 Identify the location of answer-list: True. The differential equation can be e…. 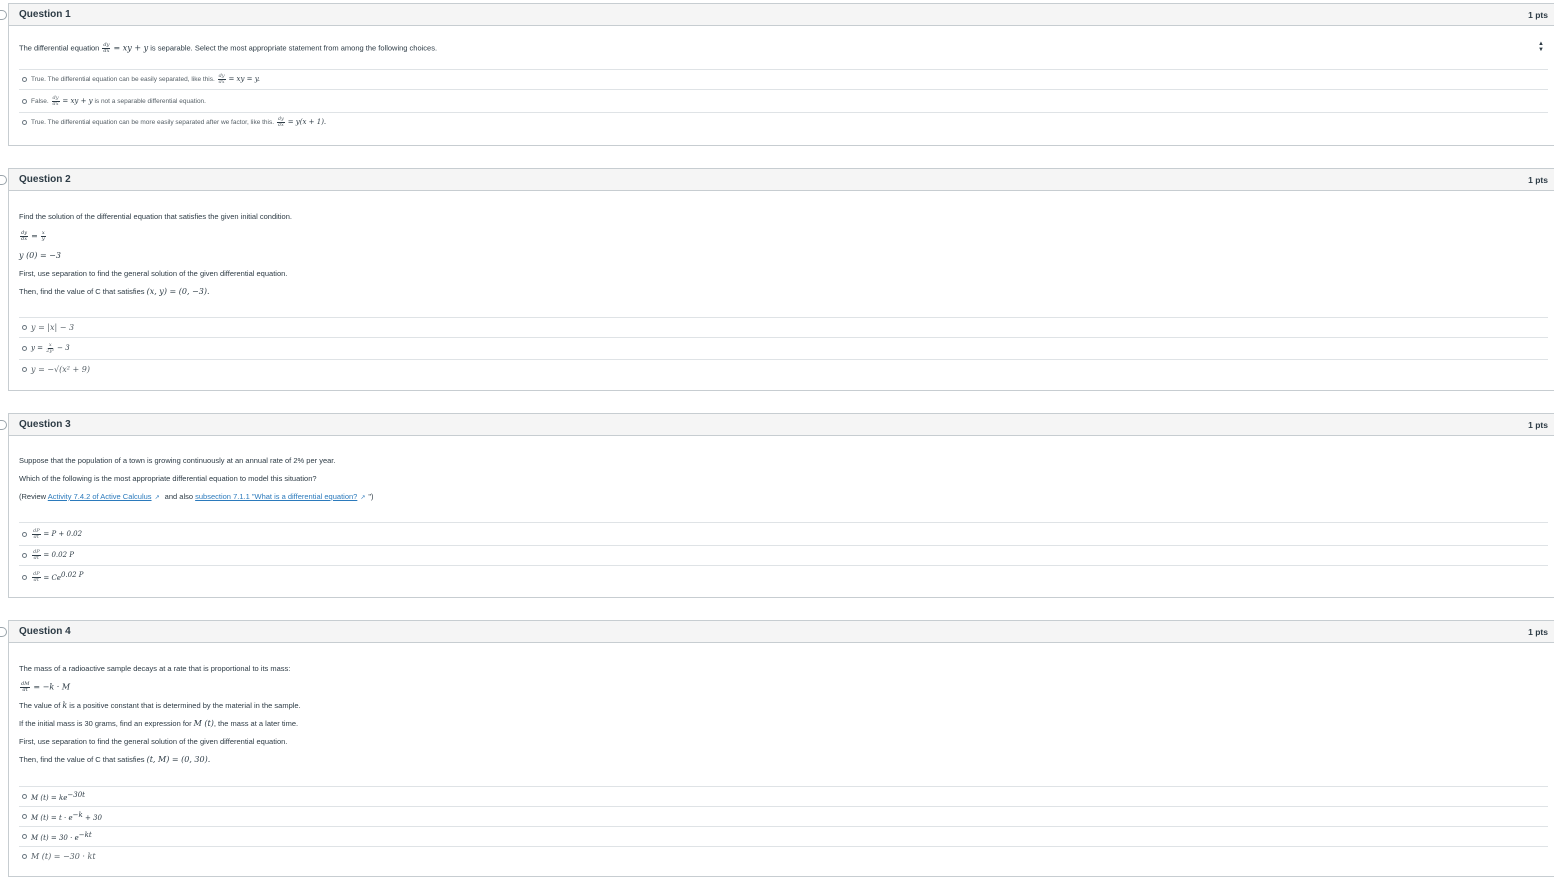
(783, 100).